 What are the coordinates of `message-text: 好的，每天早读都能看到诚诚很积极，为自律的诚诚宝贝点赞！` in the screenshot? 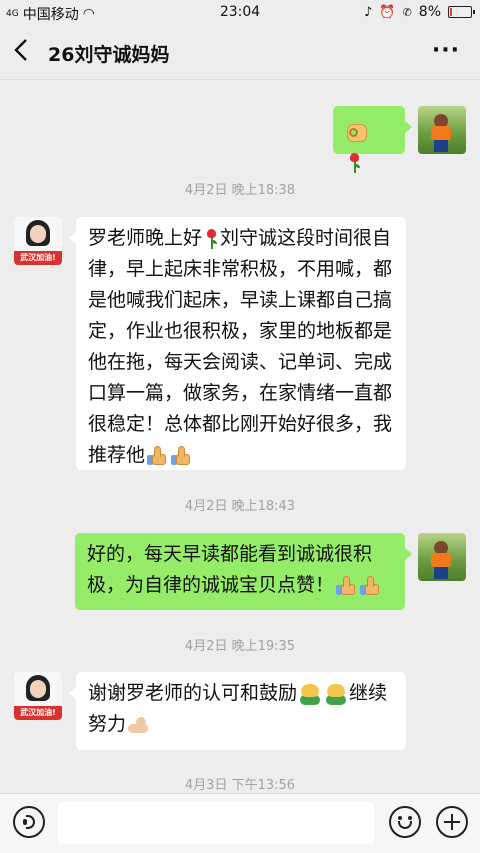 It's located at (230, 569).